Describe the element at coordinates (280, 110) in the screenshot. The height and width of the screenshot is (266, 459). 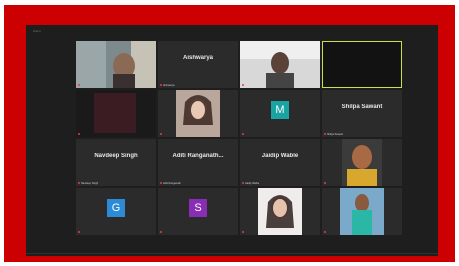
I see `avatar: M` at that location.